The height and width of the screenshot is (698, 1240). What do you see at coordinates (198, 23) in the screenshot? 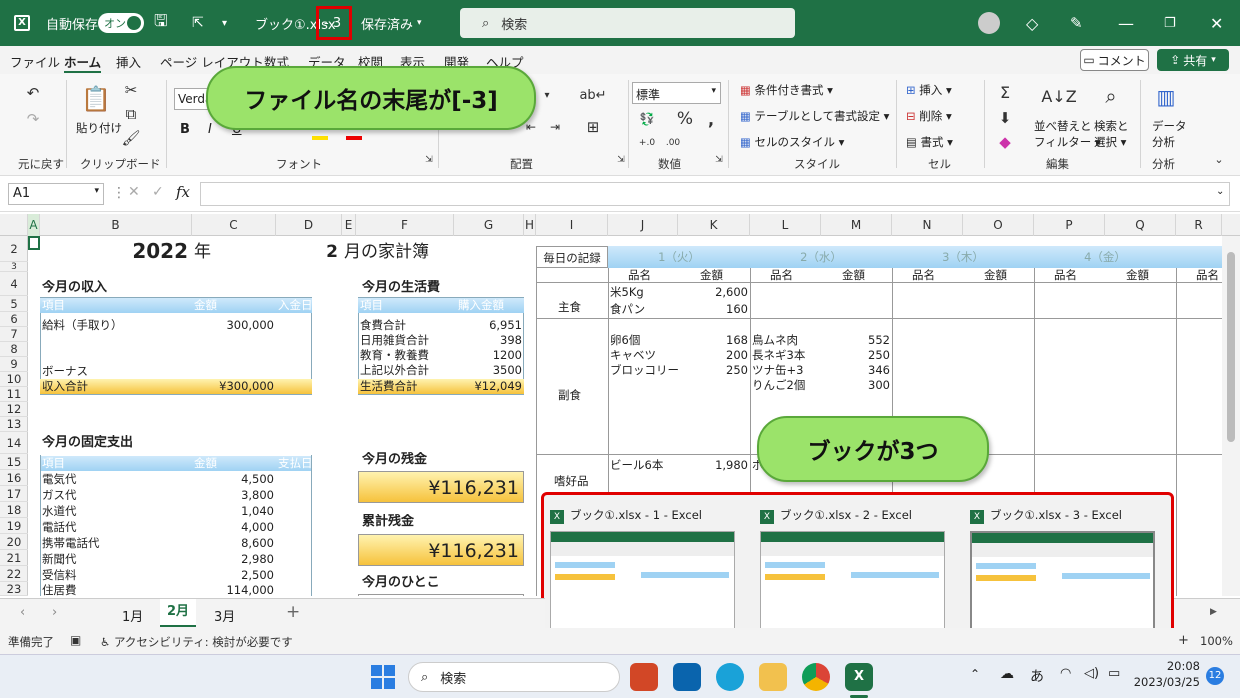
I see `pointer-icon: ⇱` at bounding box center [198, 23].